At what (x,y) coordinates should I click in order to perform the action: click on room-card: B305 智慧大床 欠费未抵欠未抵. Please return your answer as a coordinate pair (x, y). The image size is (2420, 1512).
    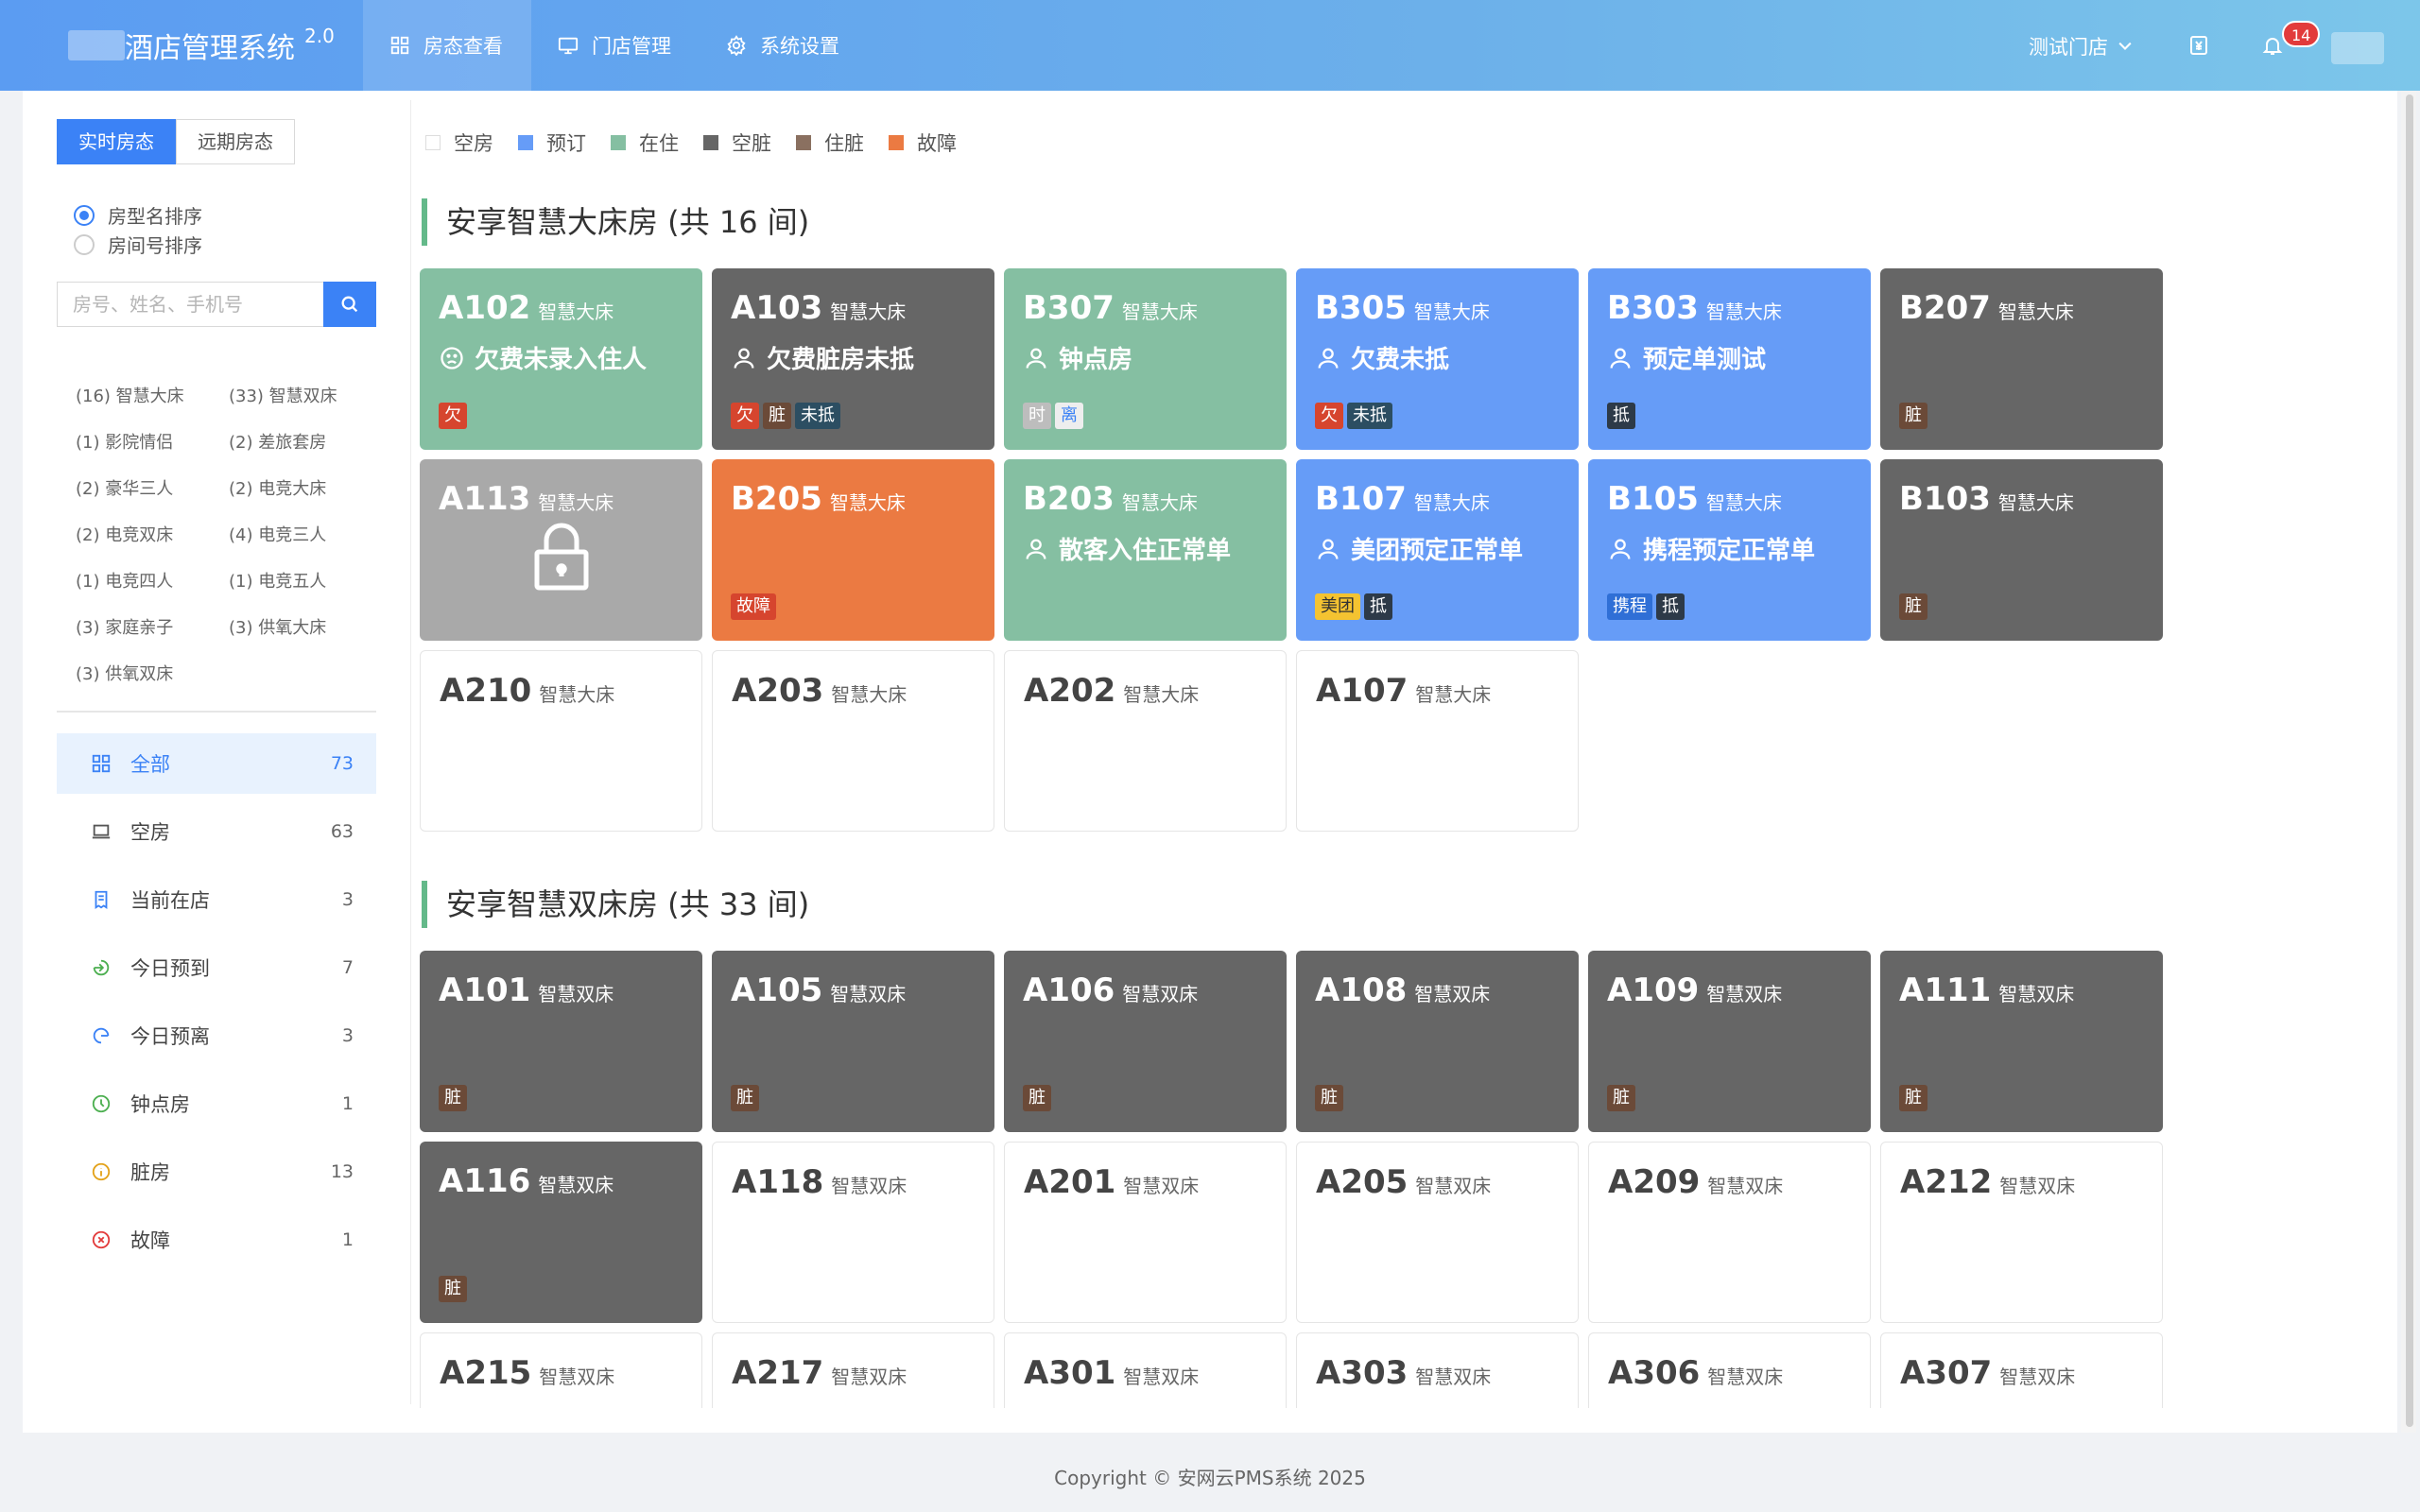
    Looking at the image, I should click on (1438, 359).